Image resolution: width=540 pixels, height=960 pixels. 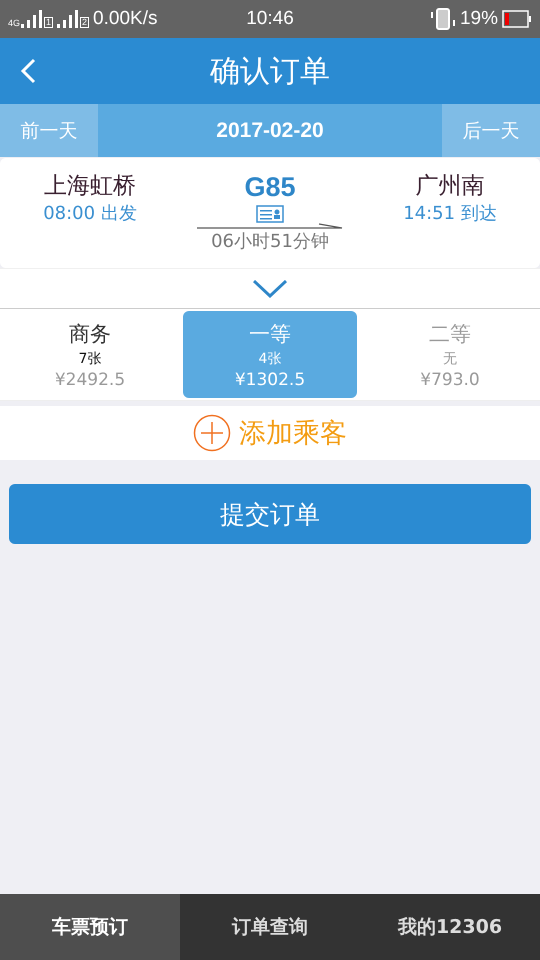 I want to click on sim-label: 1, so click(x=49, y=22).